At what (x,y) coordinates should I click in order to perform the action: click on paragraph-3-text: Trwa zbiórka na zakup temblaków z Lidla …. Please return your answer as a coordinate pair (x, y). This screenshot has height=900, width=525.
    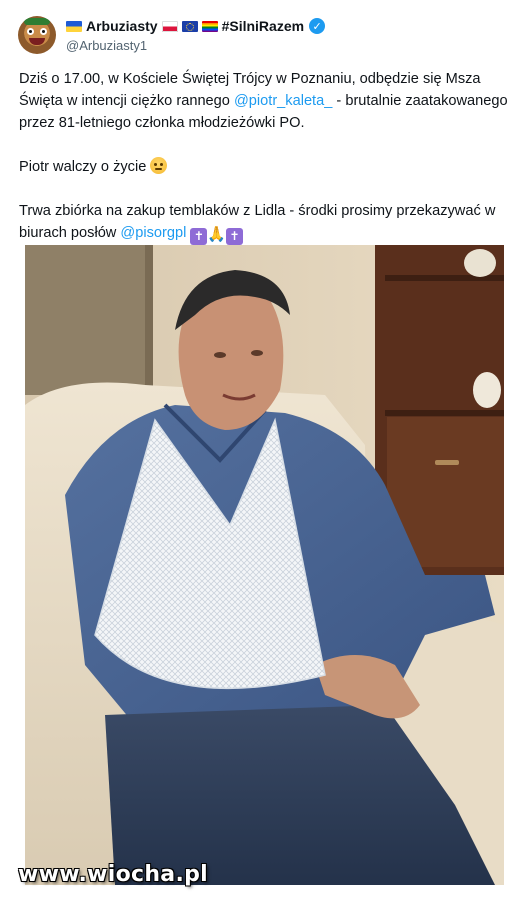
    Looking at the image, I should click on (257, 222).